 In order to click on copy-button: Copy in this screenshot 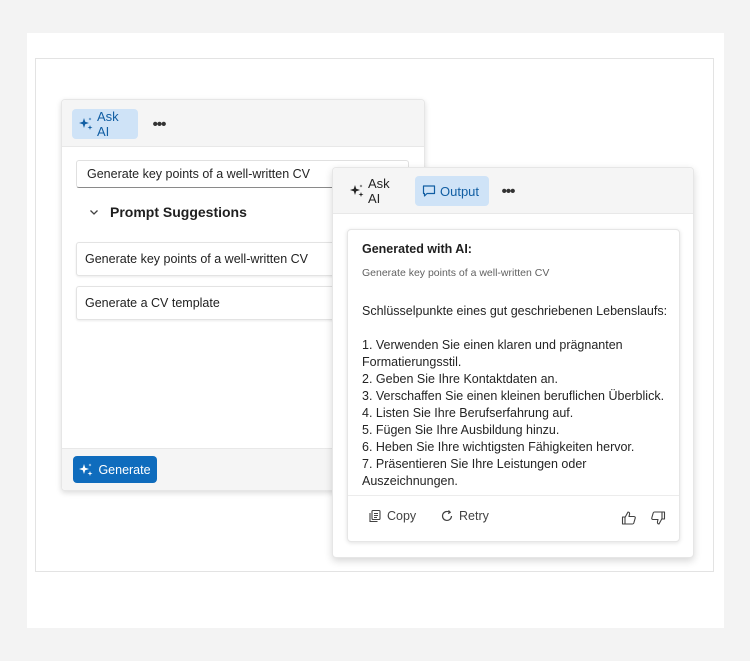, I will do `click(392, 516)`.